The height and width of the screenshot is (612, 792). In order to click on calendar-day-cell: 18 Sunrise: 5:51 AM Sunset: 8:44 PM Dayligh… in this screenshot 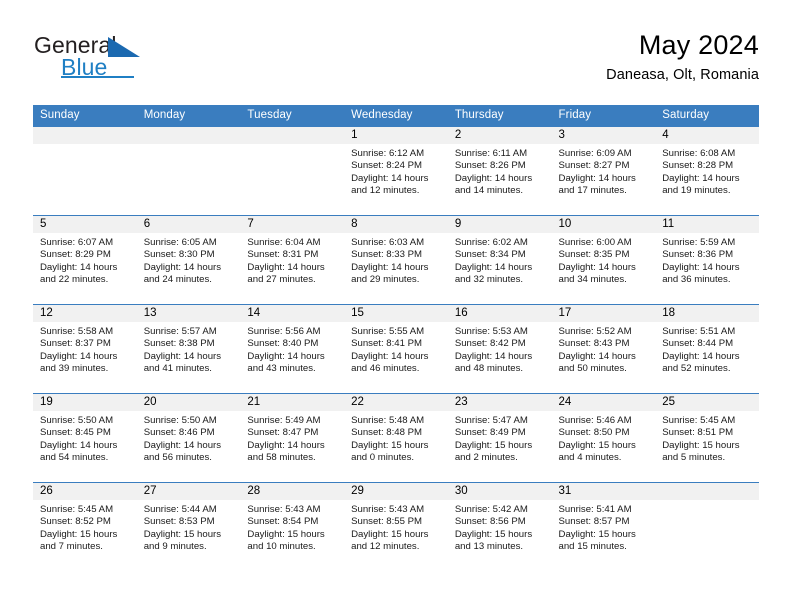, I will do `click(707, 349)`.